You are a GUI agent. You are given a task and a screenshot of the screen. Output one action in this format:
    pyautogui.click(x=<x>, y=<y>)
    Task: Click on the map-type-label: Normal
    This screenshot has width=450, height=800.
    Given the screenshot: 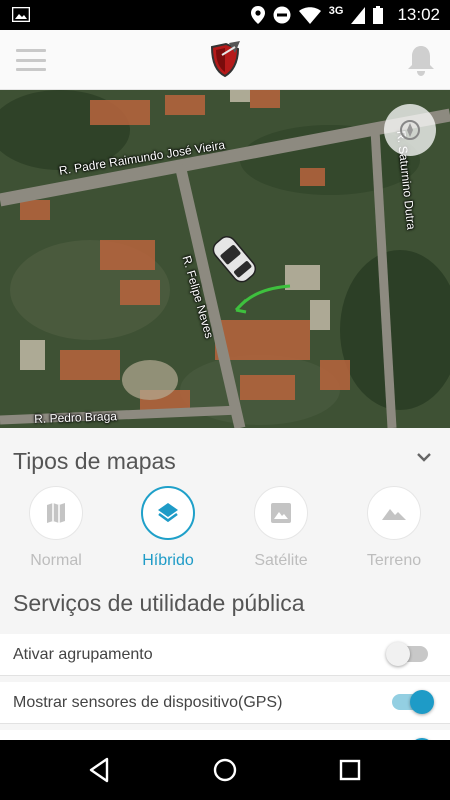 What is the action you would take?
    pyautogui.click(x=56, y=560)
    